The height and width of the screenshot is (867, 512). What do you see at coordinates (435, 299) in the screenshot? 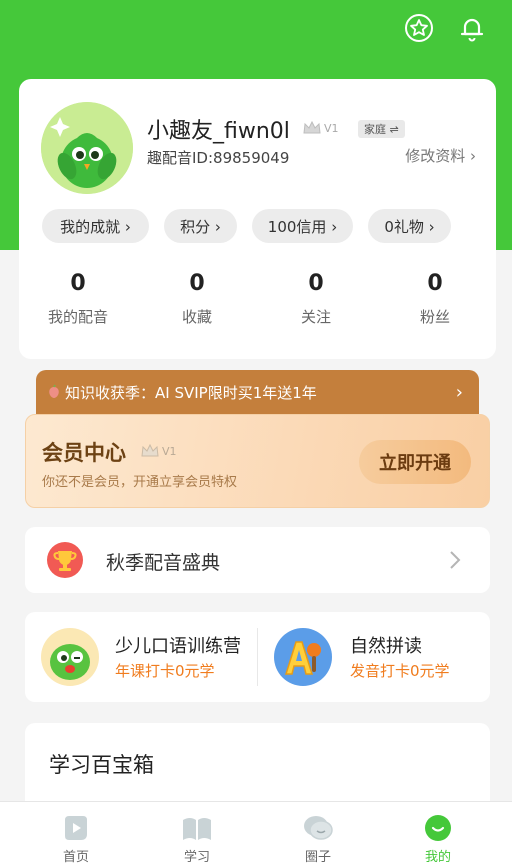
I see `stat-fans: 0 粉丝` at bounding box center [435, 299].